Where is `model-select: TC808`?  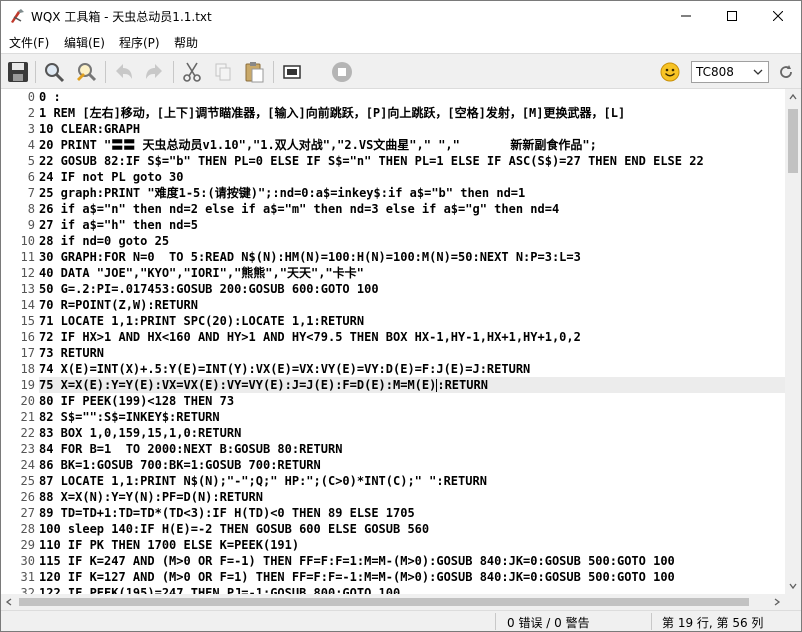
model-select: TC808 is located at coordinates (730, 72).